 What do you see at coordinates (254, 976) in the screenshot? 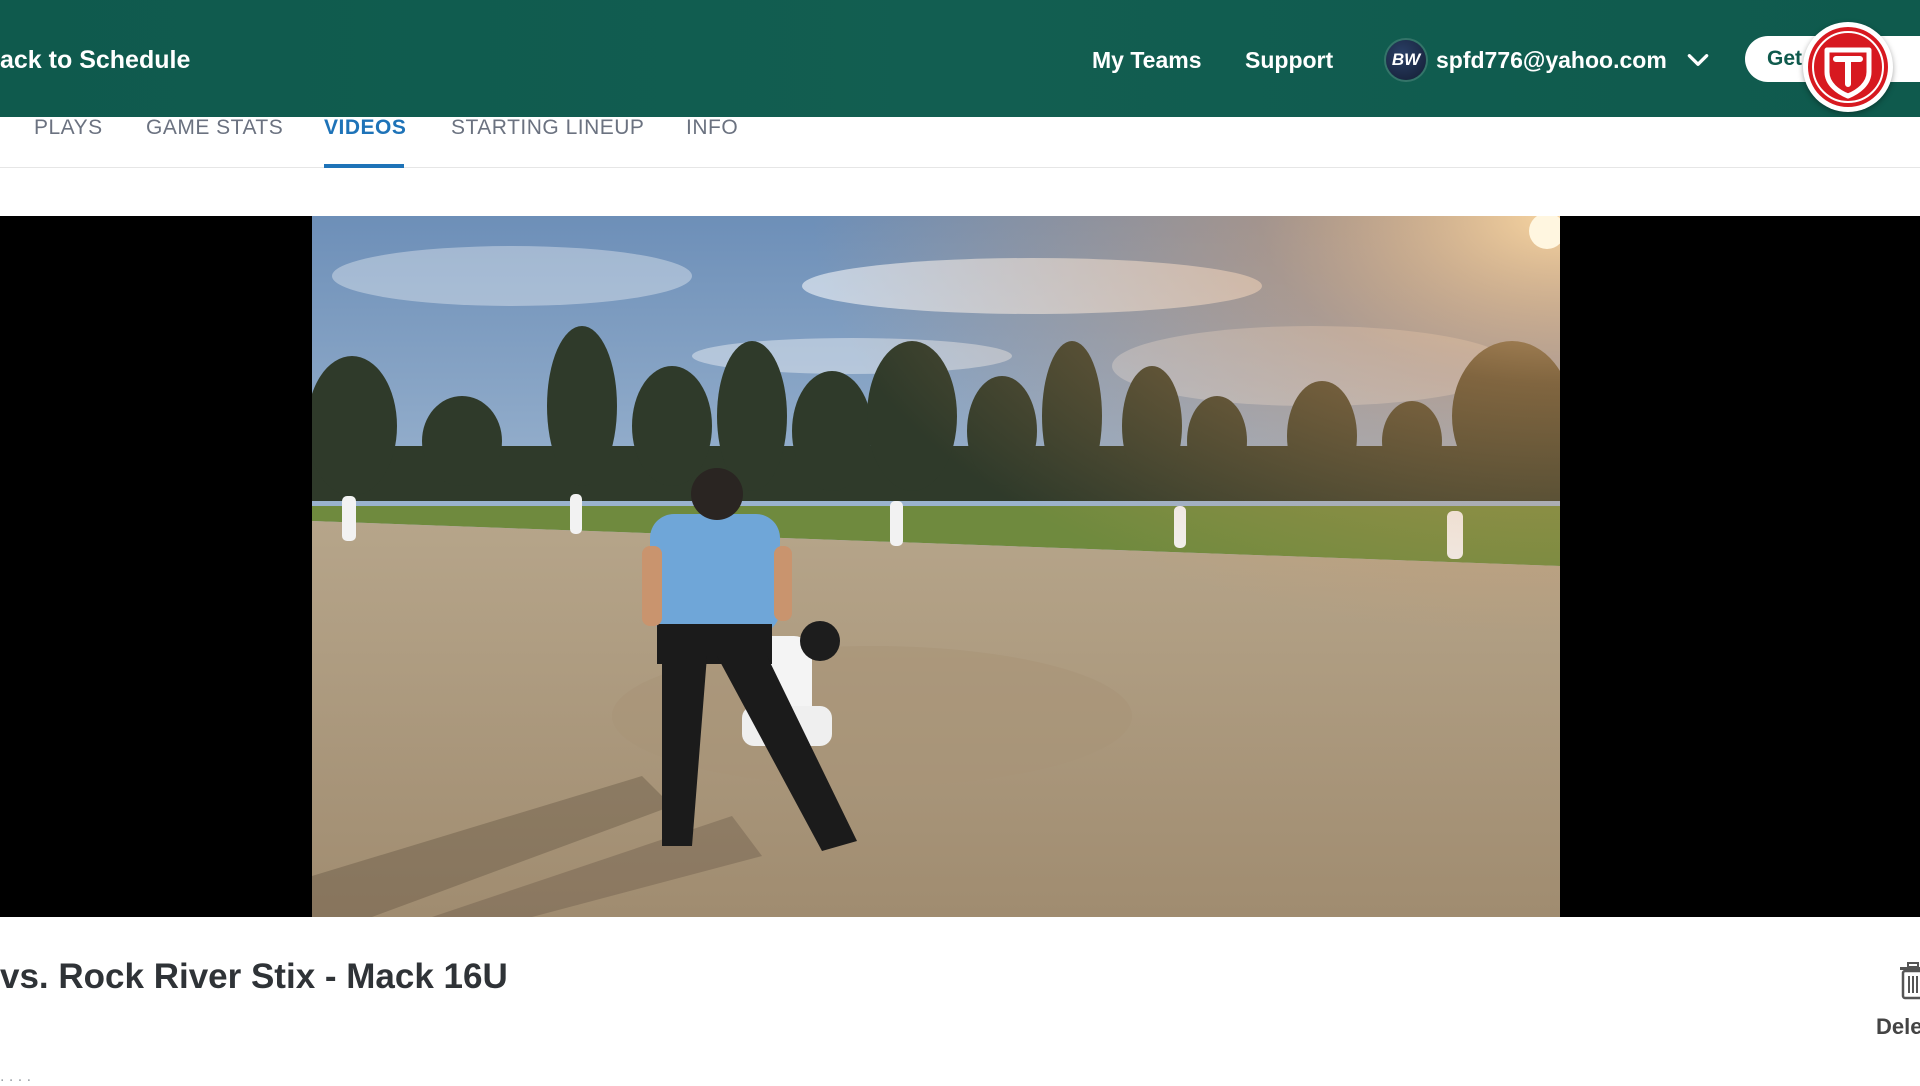
I see `video-title: vs. Rock River Stix - Mack 16U` at bounding box center [254, 976].